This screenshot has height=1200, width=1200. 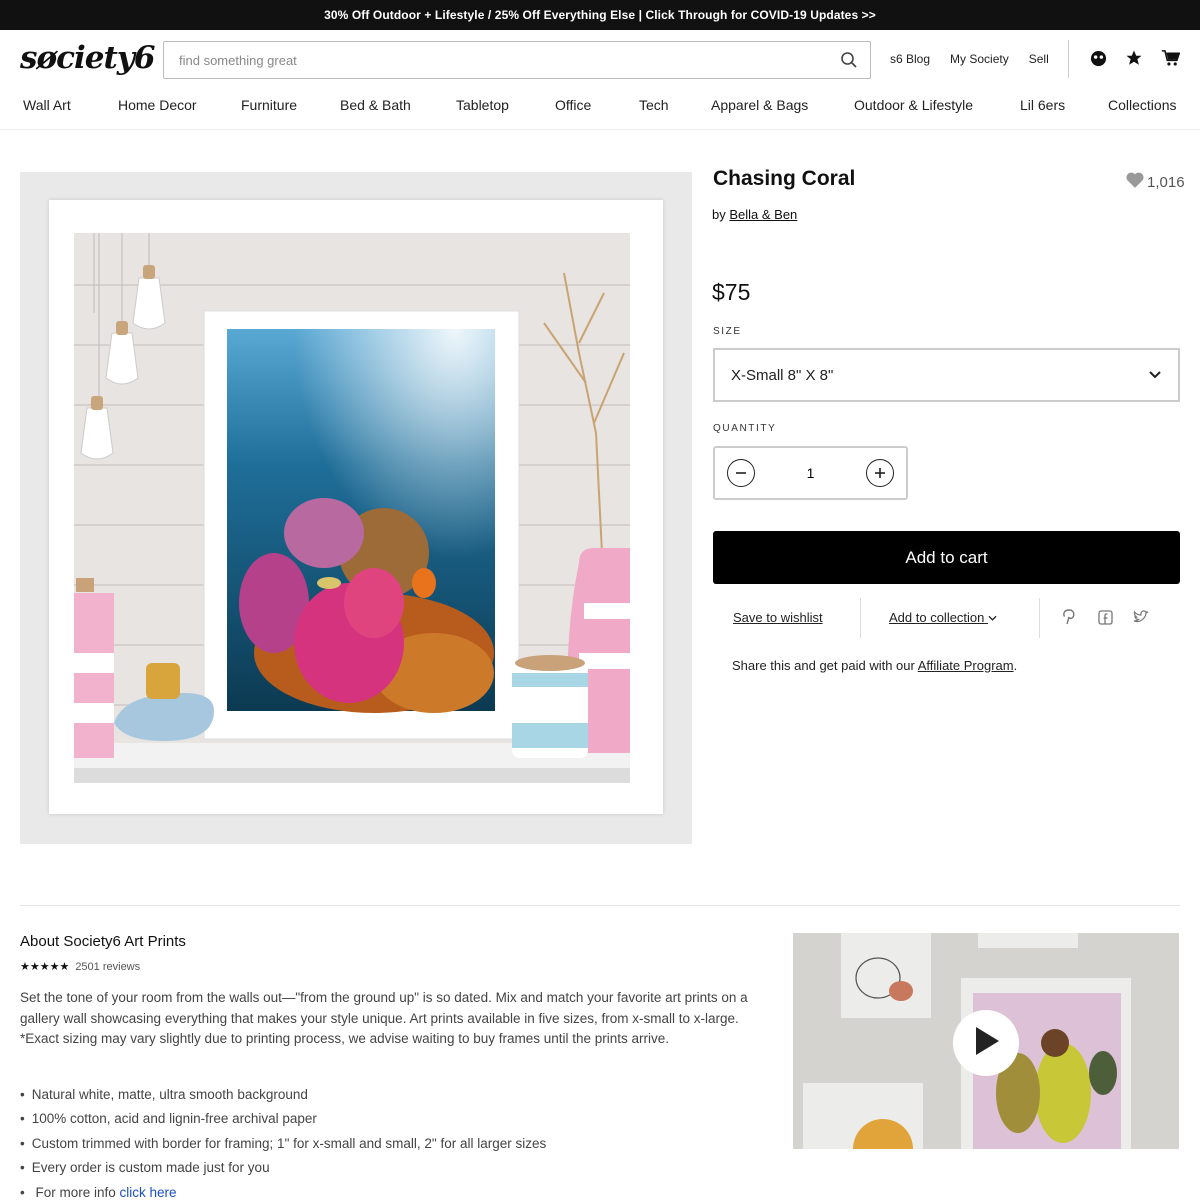 I want to click on share-text: Share this and get paid with our, so click(x=823, y=665).